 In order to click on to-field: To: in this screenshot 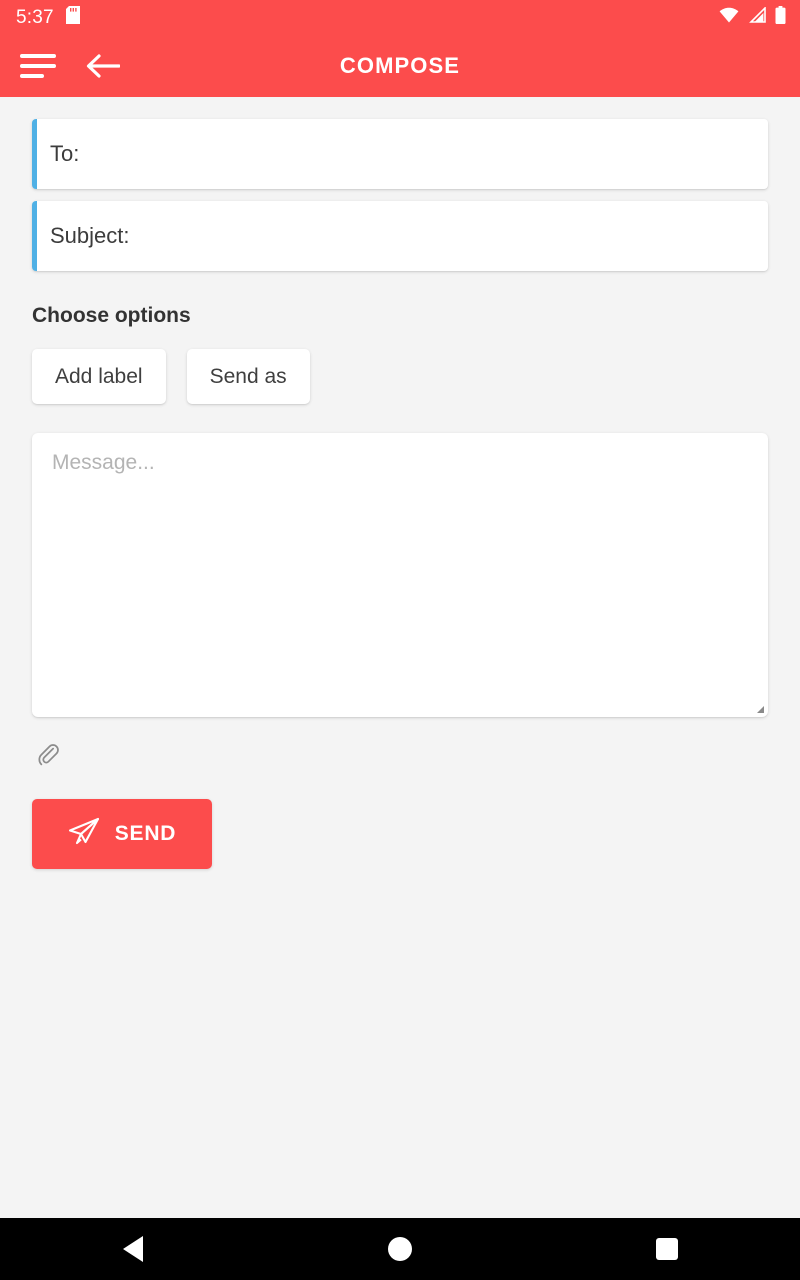, I will do `click(400, 154)`.